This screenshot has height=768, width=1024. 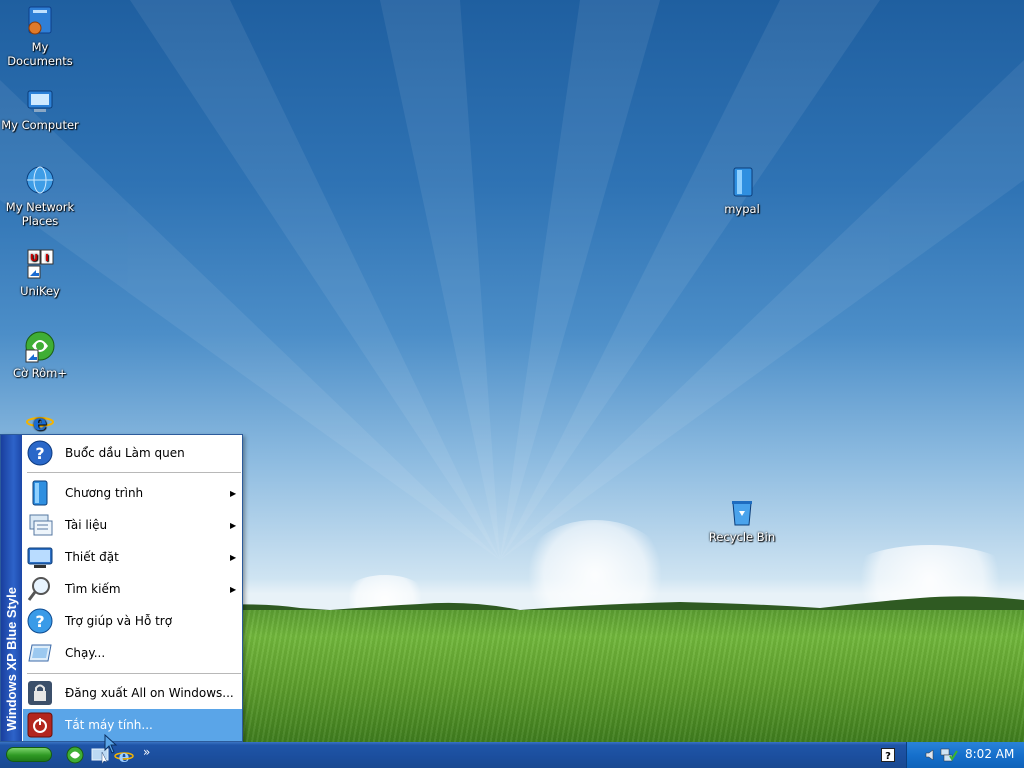 I want to click on desktop-icon-label: My Computer, so click(x=40, y=125).